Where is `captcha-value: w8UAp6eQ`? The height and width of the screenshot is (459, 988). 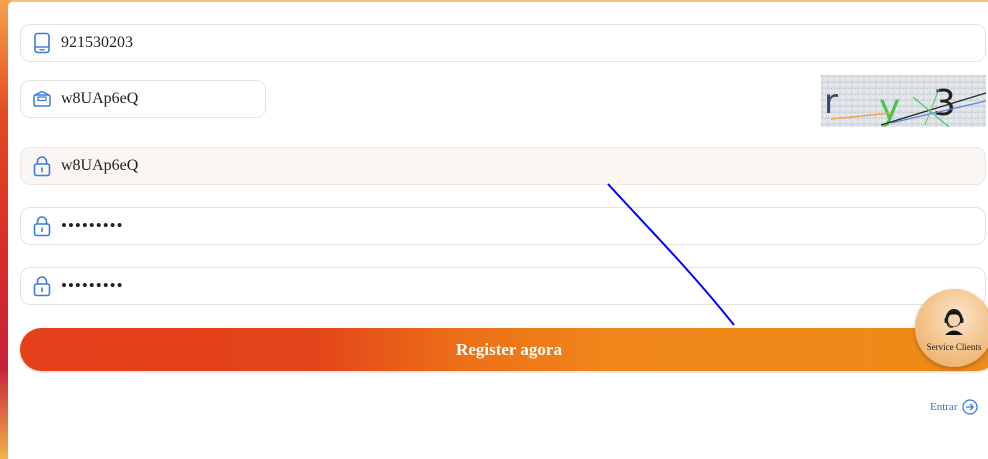 captcha-value: w8UAp6eQ is located at coordinates (100, 98).